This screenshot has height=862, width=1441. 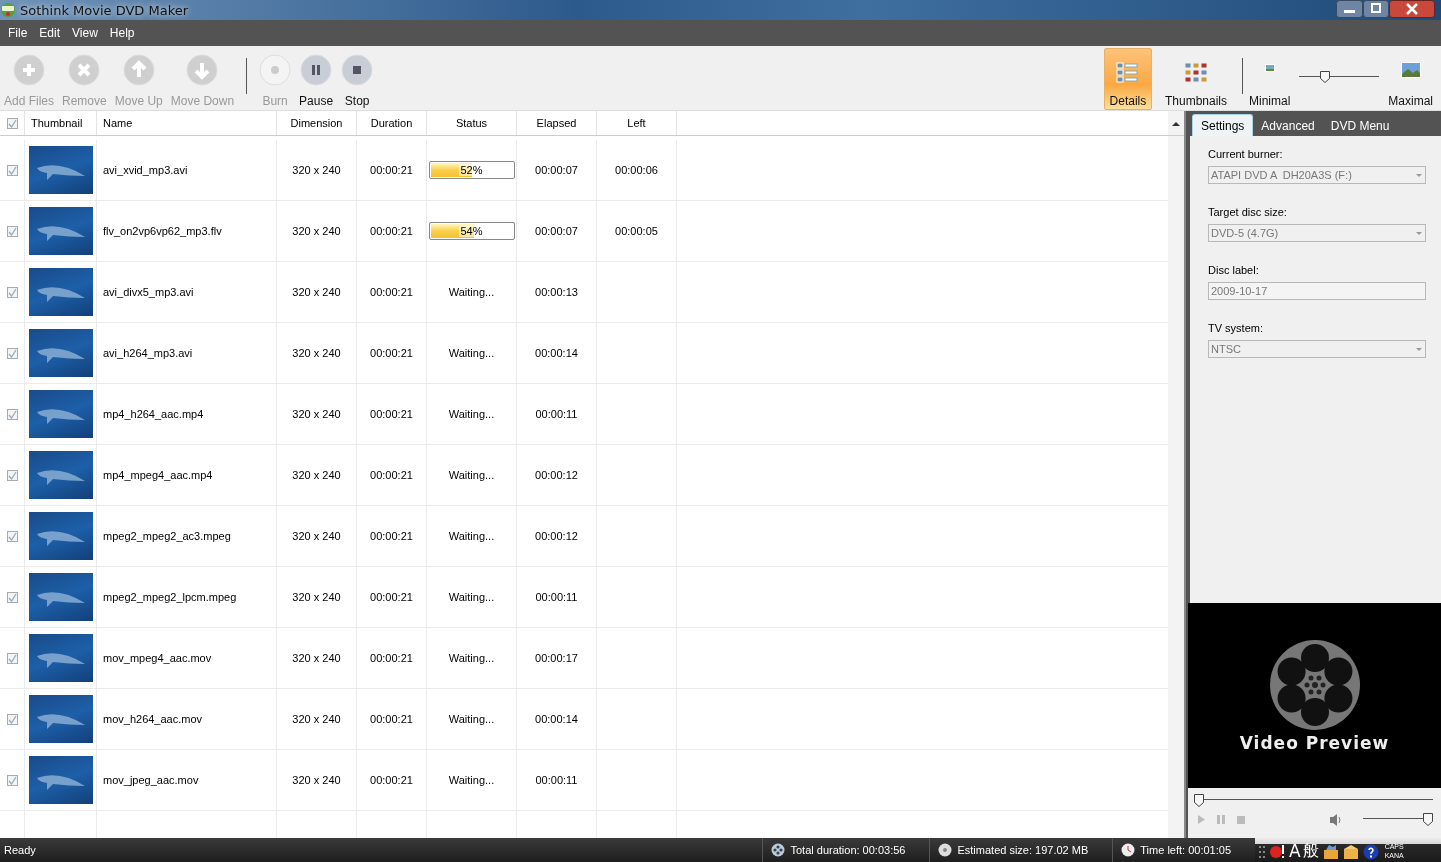 I want to click on menu-item: View, so click(x=85, y=33).